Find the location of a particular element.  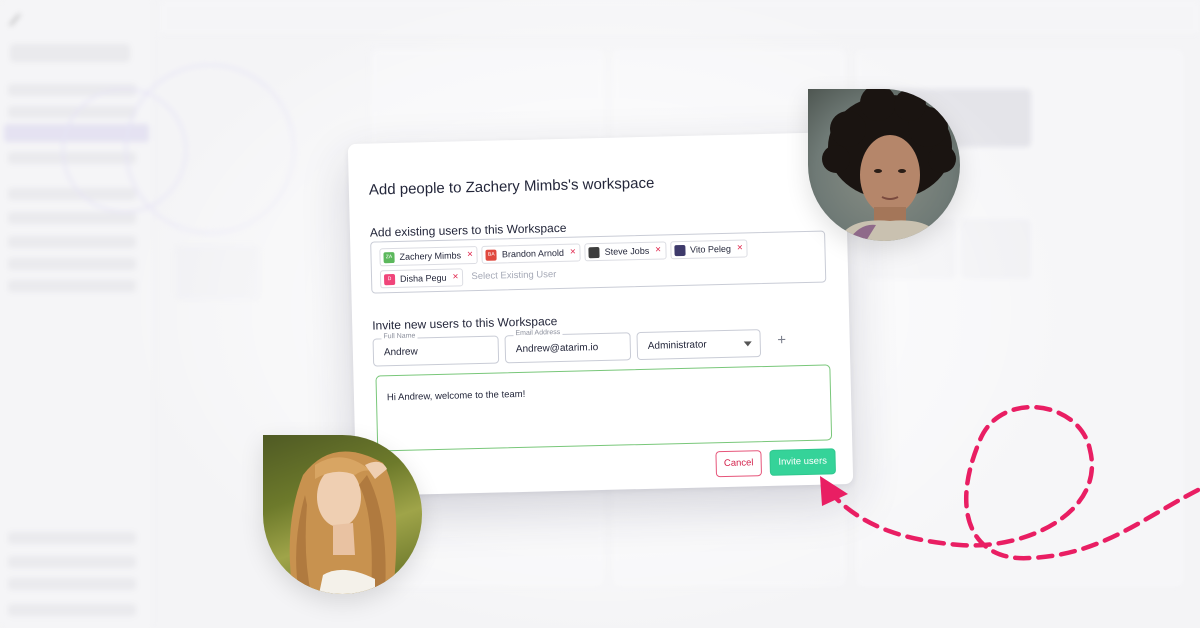

role-value: Administrator is located at coordinates (677, 345).